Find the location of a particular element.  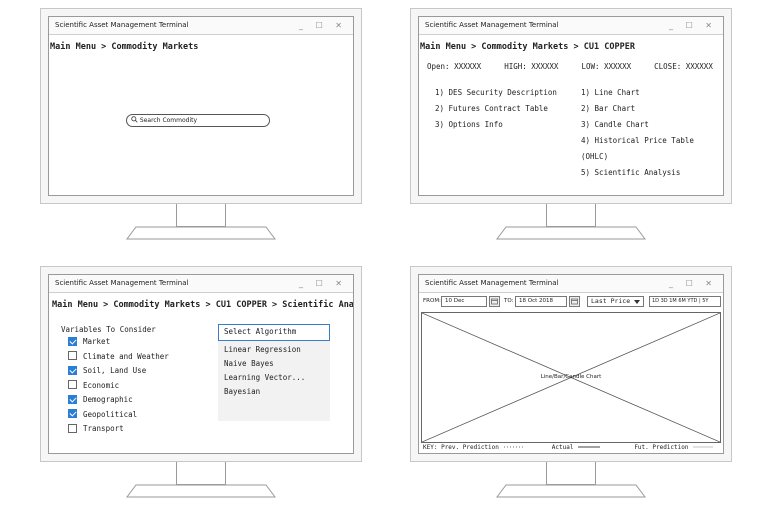

variable-soil: Soil, Land Use is located at coordinates (107, 371).